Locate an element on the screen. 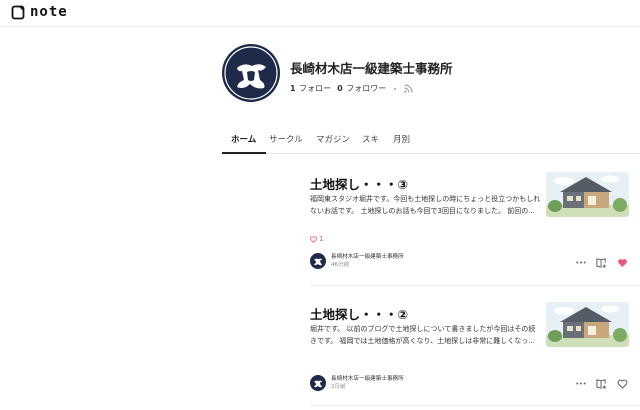 This screenshot has width=640, height=410. article-title: 土地探し・・・② is located at coordinates (359, 313).